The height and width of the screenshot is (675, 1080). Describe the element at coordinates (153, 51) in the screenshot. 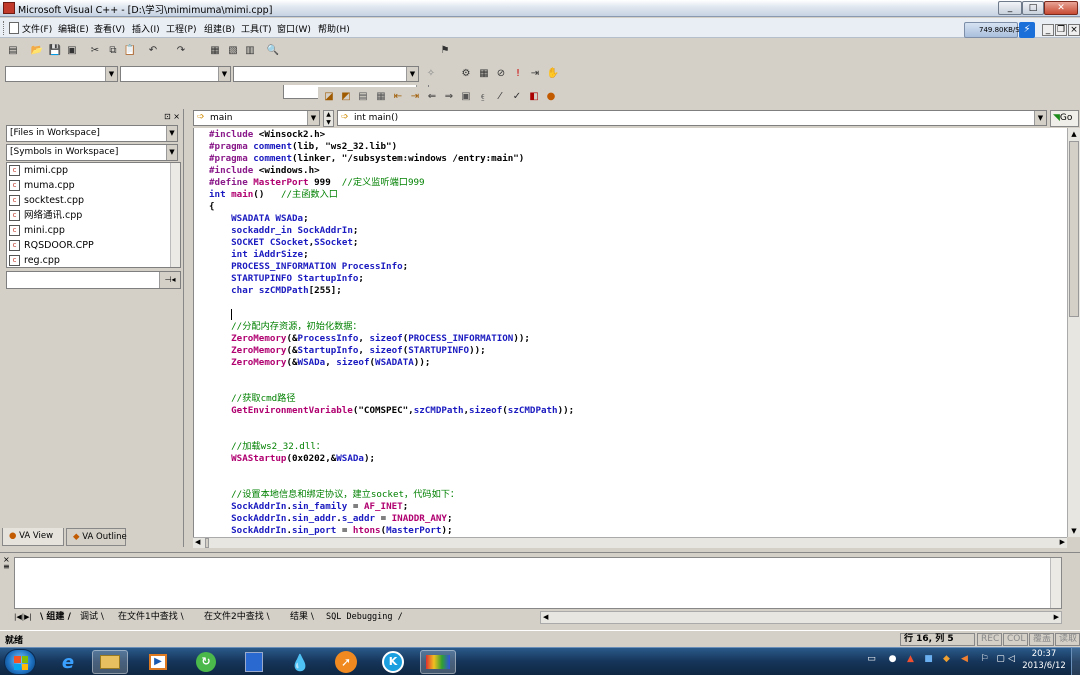

I see `undo-icon: ↶` at that location.